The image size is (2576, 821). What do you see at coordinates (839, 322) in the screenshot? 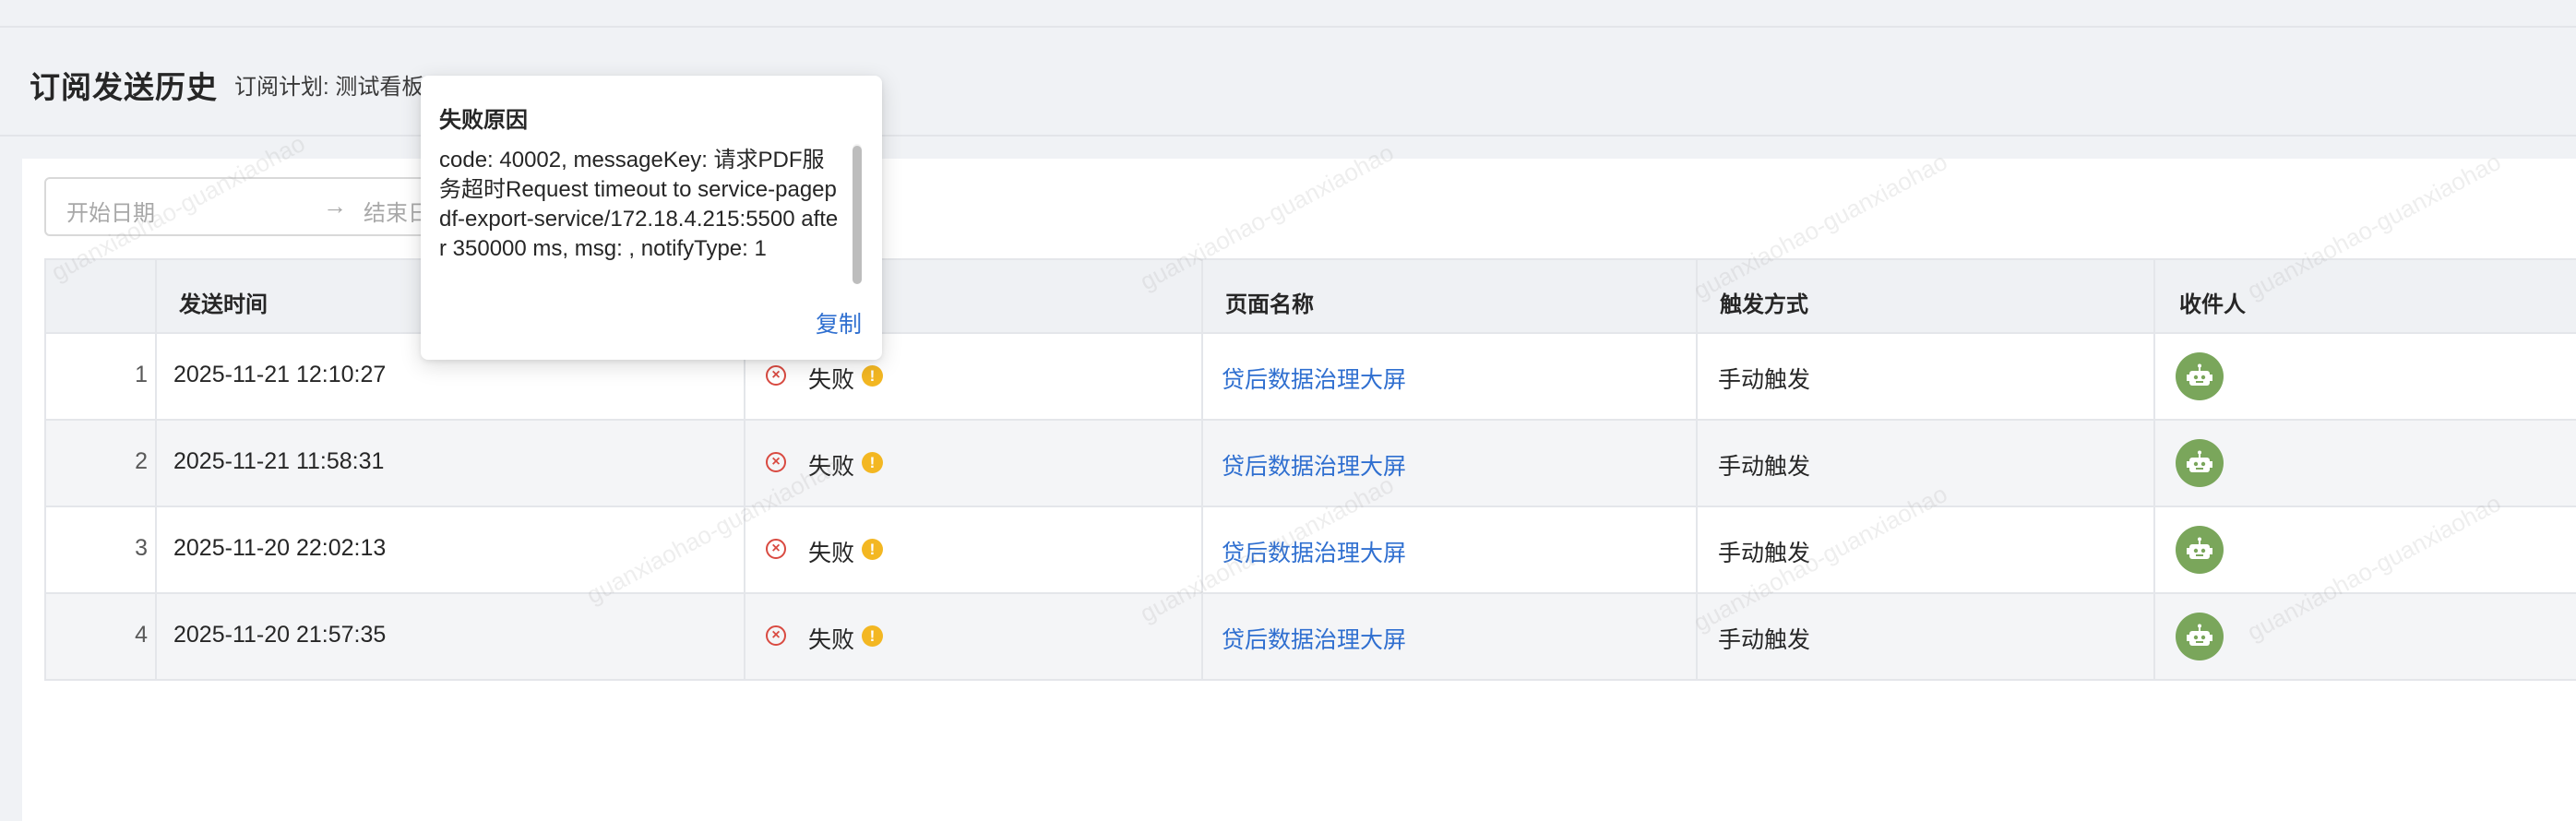
I see `copy-button: 复制` at bounding box center [839, 322].